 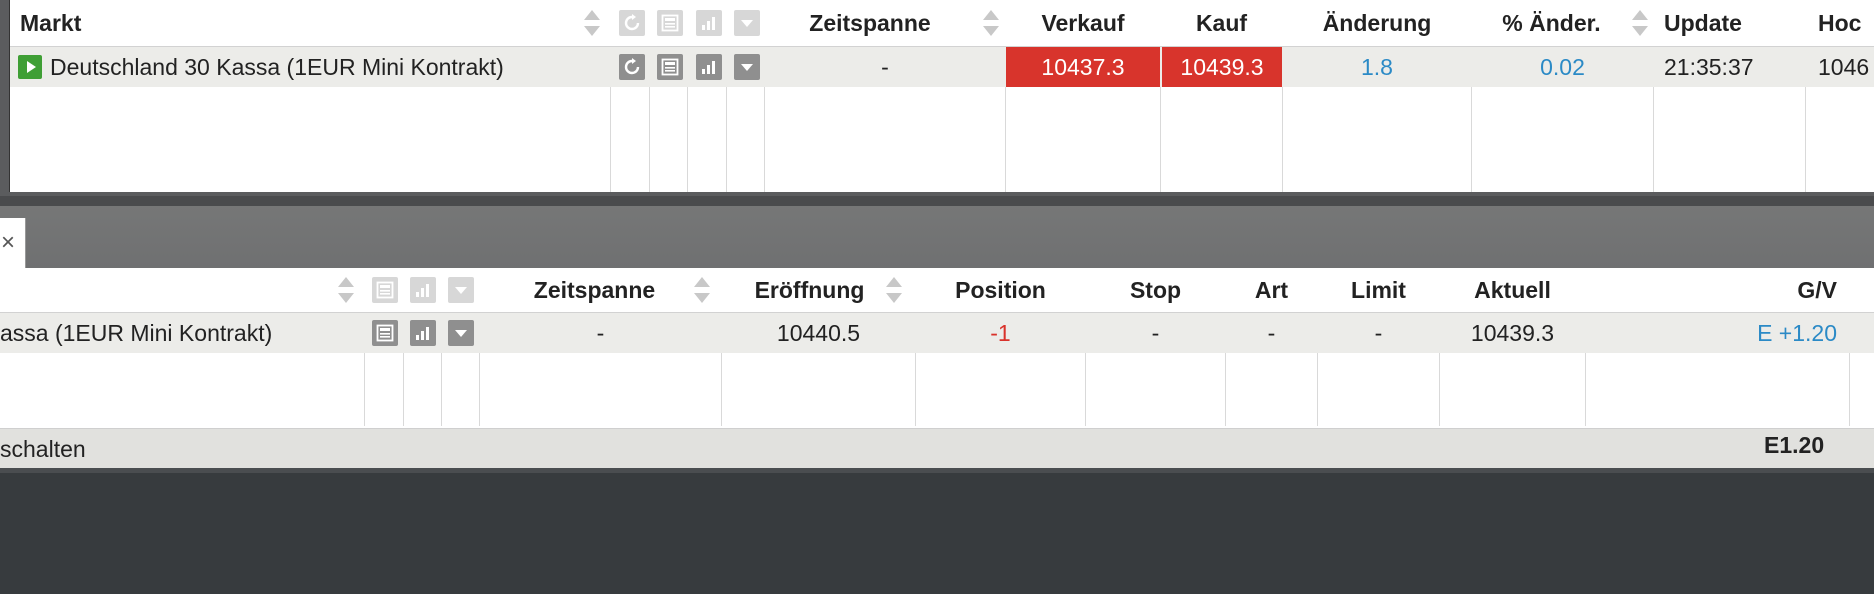 What do you see at coordinates (1797, 332) in the screenshot?
I see `pnl-value: E +1.20` at bounding box center [1797, 332].